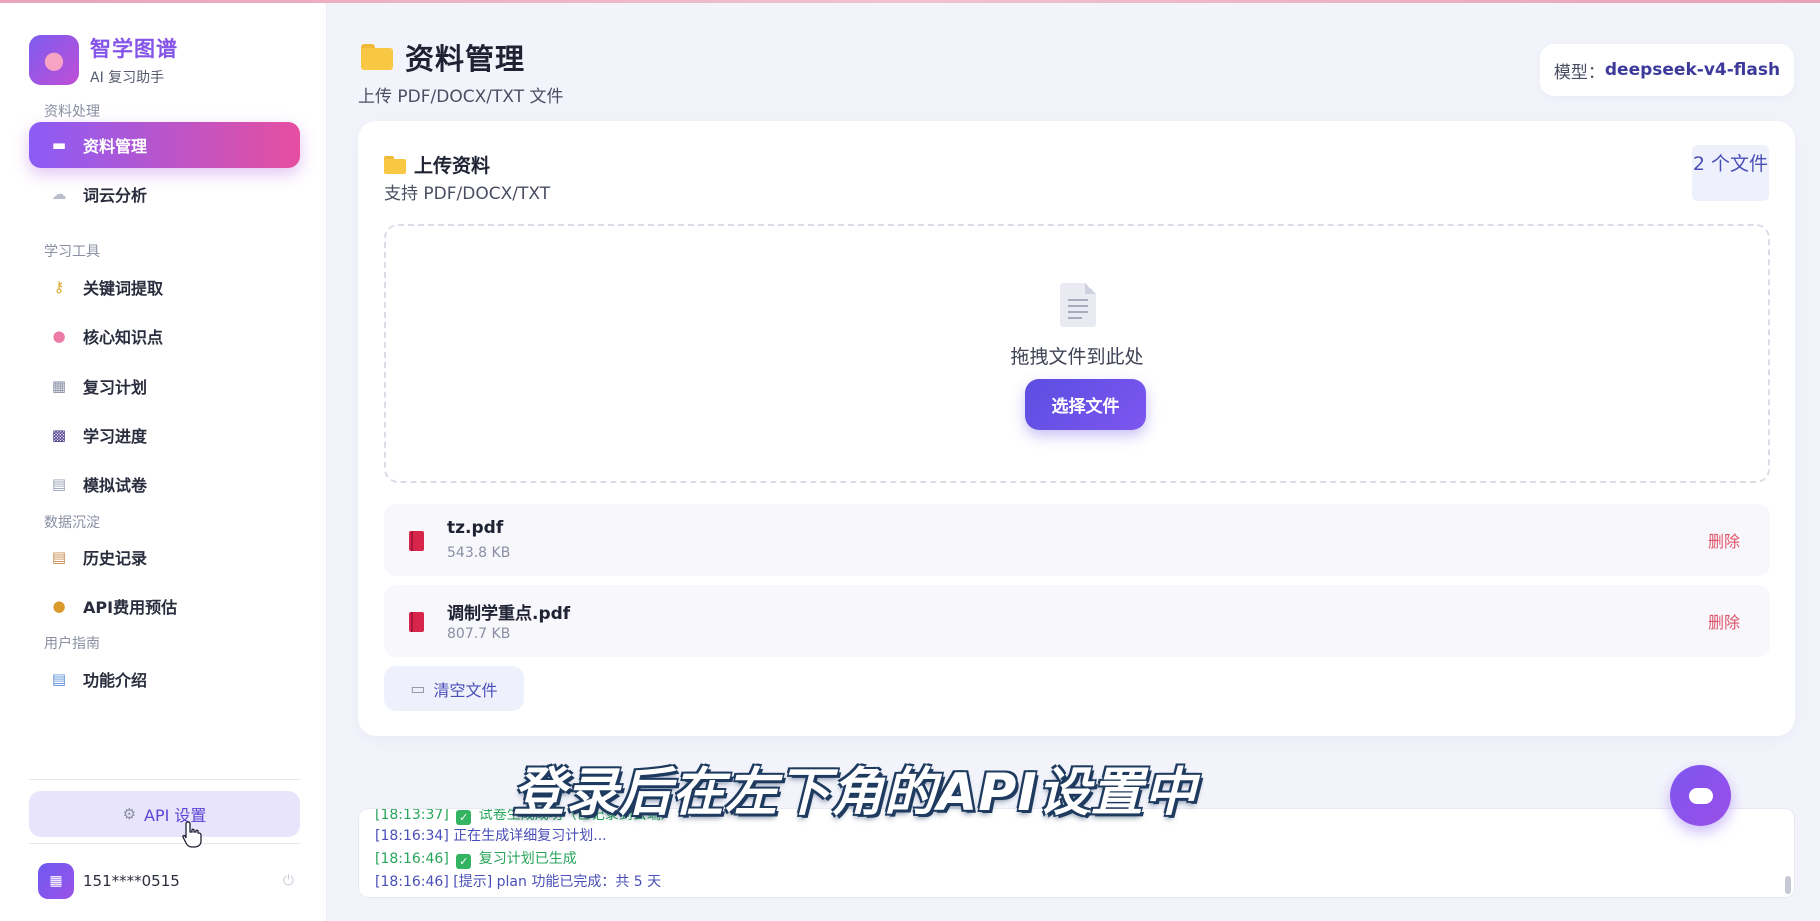 Image resolution: width=1820 pixels, height=921 pixels. What do you see at coordinates (59, 194) in the screenshot?
I see `cloud-icon: ☁` at bounding box center [59, 194].